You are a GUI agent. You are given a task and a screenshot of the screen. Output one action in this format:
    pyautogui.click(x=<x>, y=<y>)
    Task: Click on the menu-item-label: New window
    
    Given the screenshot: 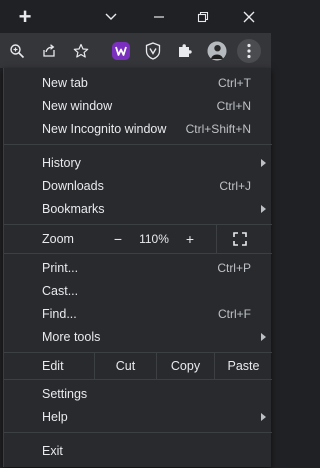 What is the action you would take?
    pyautogui.click(x=77, y=105)
    